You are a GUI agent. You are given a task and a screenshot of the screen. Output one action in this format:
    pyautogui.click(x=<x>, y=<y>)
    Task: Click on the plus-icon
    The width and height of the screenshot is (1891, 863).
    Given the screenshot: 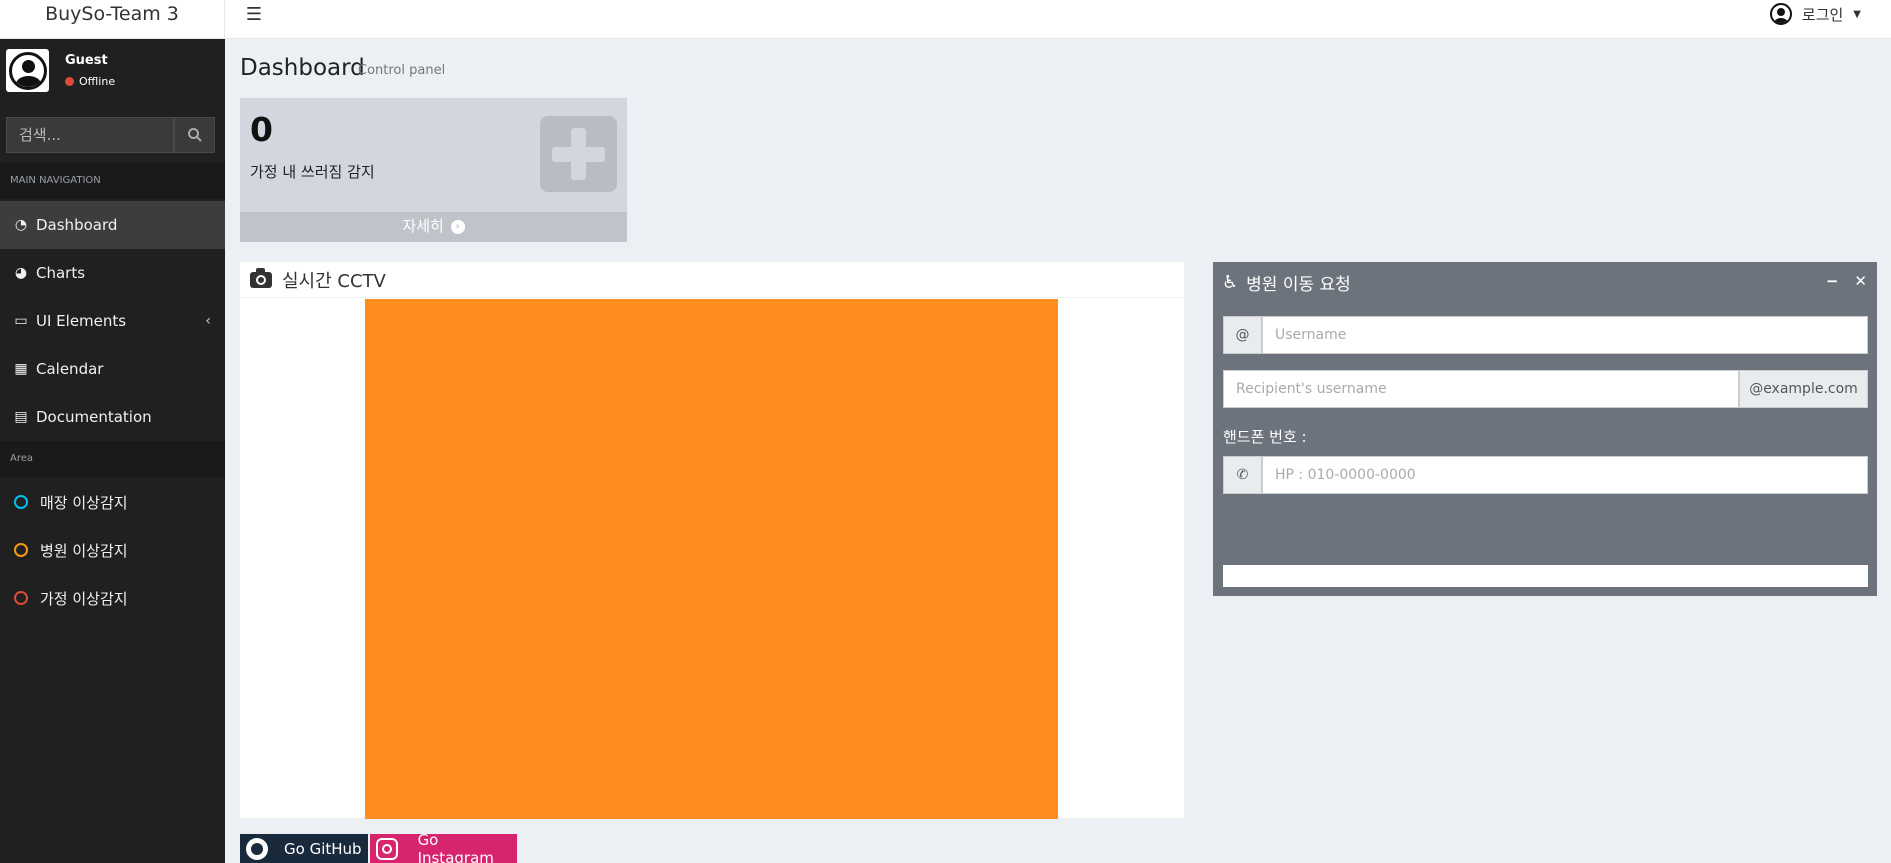 What is the action you would take?
    pyautogui.click(x=578, y=154)
    